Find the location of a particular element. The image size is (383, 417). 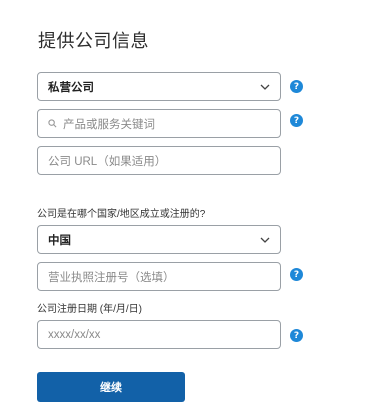

keywords-placeholder: 产品或服务关键词 is located at coordinates (109, 124).